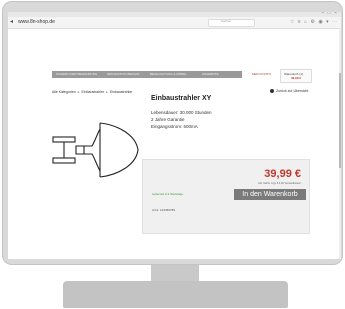  Describe the element at coordinates (314, 22) in the screenshot. I see `browser-toolbar-icons: ☆ ≡ ⌂ ⚙ ◉ ▾ ⋯` at that location.